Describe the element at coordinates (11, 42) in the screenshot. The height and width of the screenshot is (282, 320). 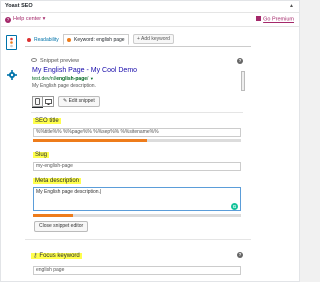
I see `traffic-light-icon` at that location.